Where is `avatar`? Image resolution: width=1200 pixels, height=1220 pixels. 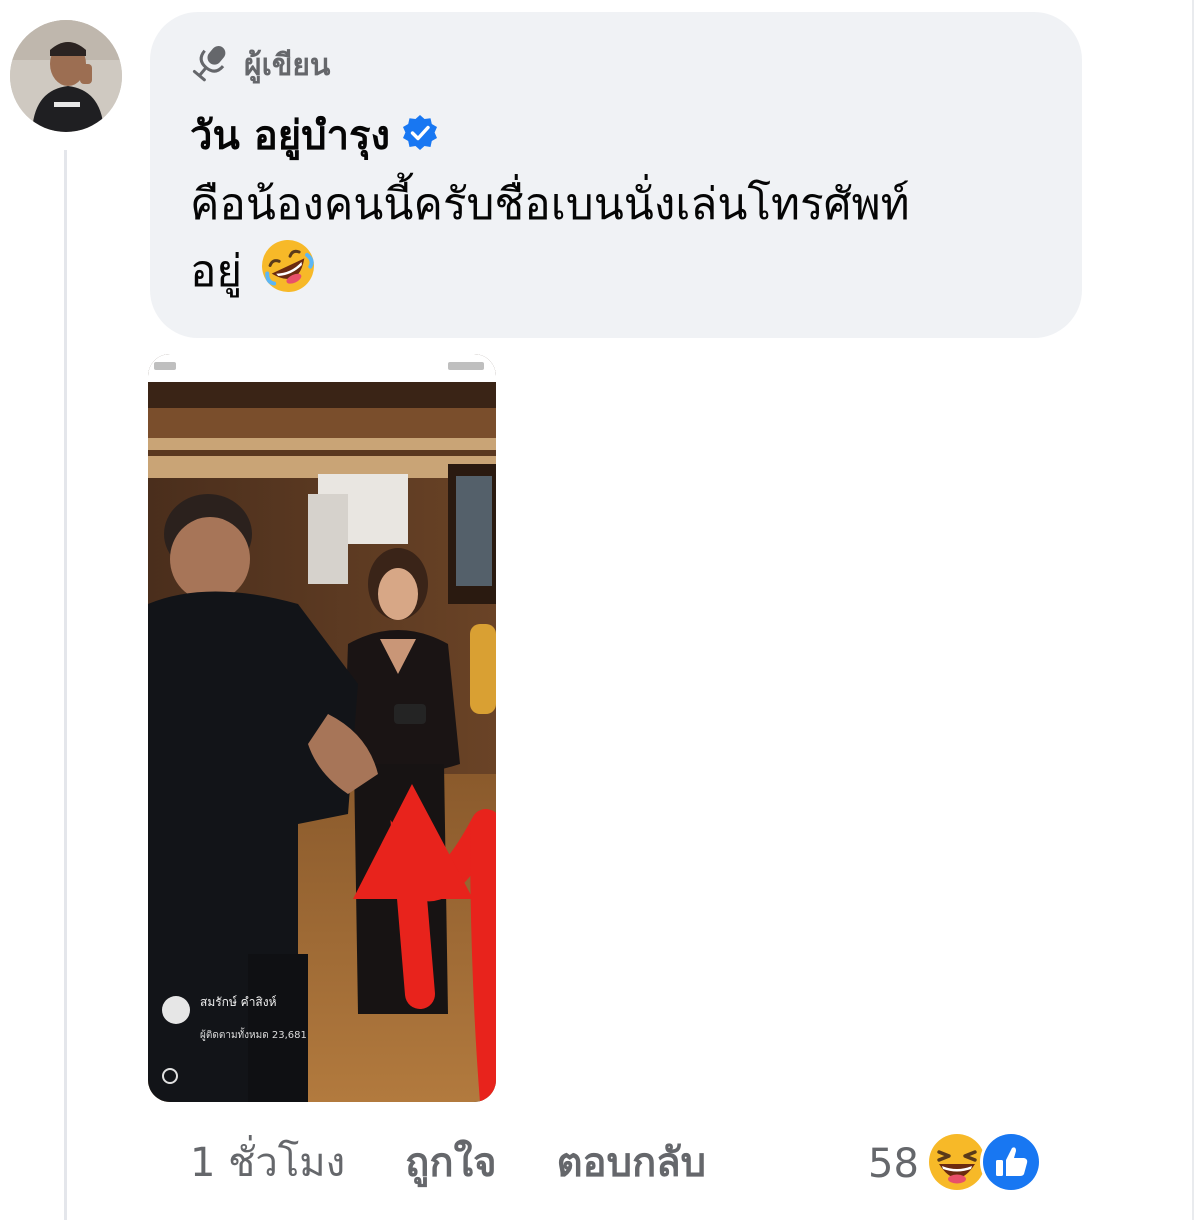 avatar is located at coordinates (66, 76).